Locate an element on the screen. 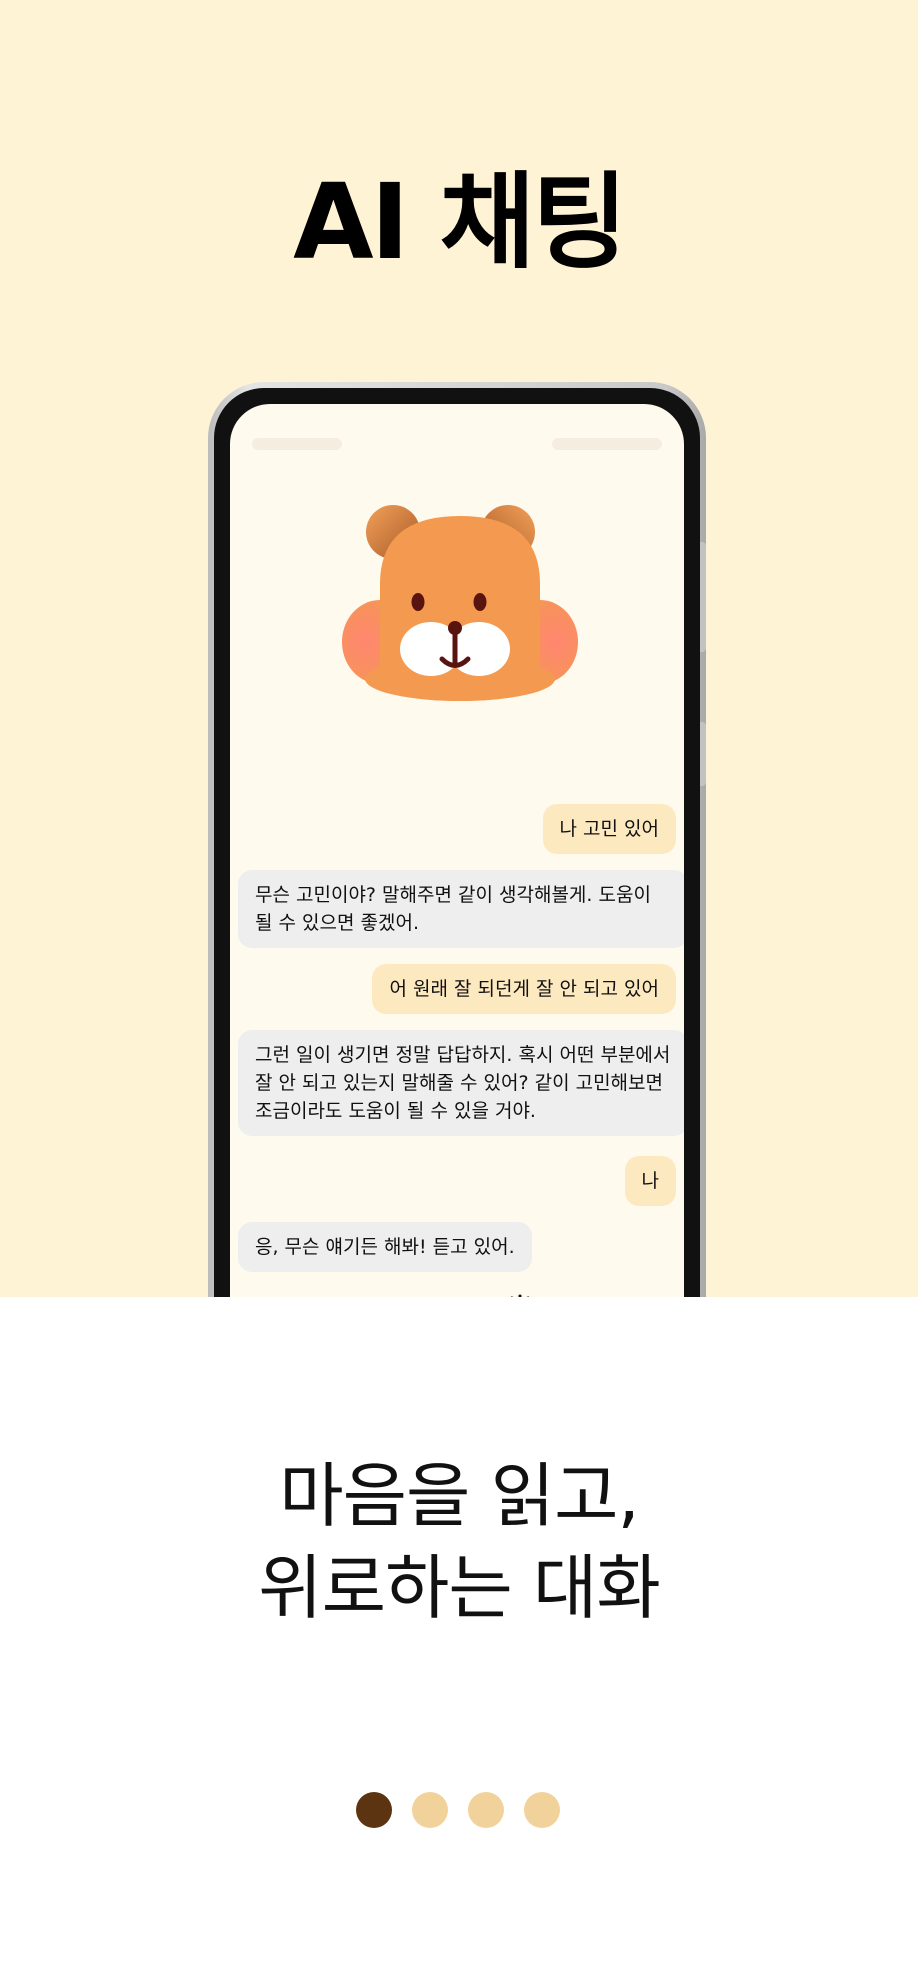 The height and width of the screenshot is (1971, 918). chat-message-user: 나 is located at coordinates (650, 1181).